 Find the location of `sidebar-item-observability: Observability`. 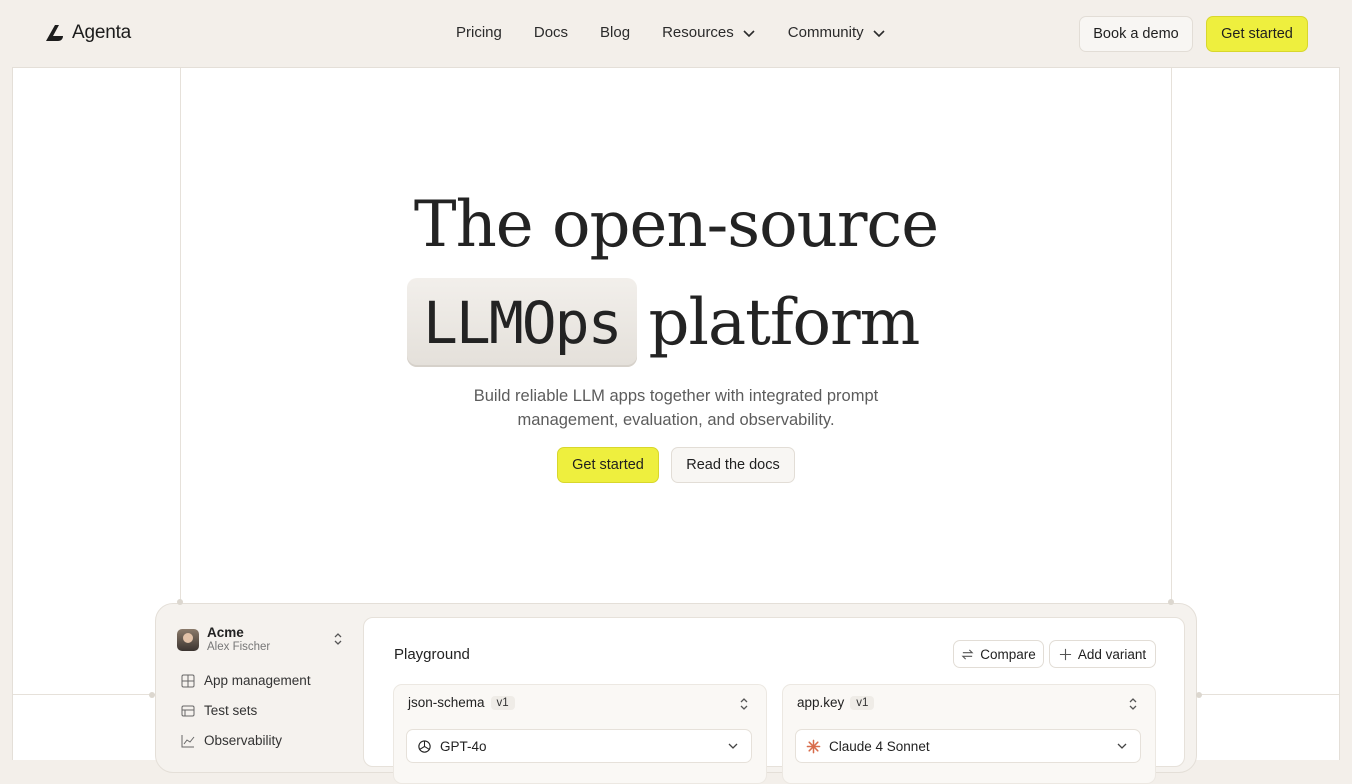

sidebar-item-observability: Observability is located at coordinates (231, 740).